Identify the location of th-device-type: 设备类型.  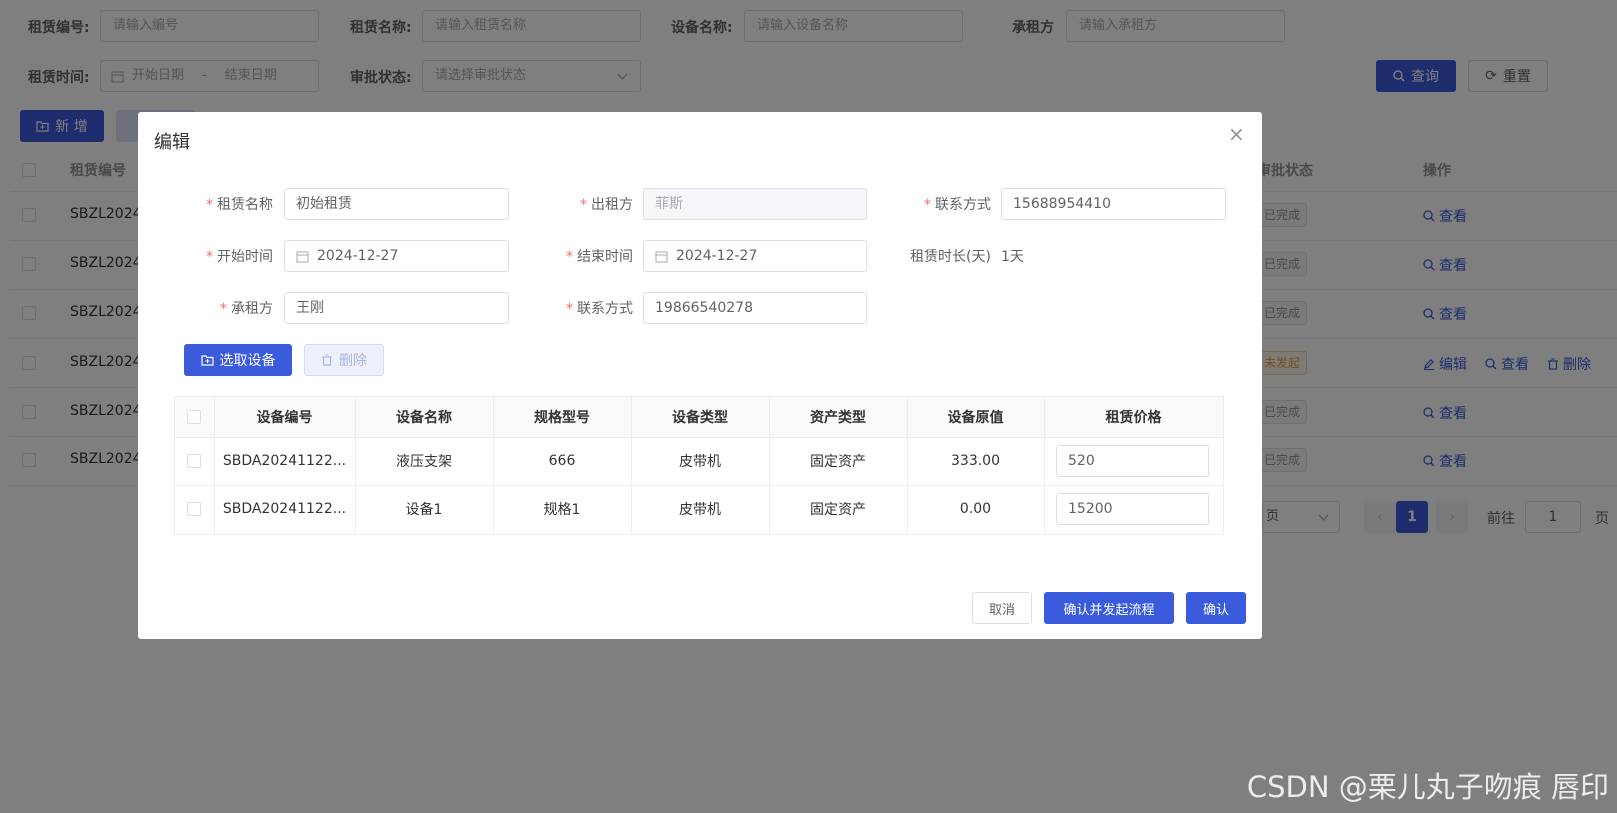
(700, 417).